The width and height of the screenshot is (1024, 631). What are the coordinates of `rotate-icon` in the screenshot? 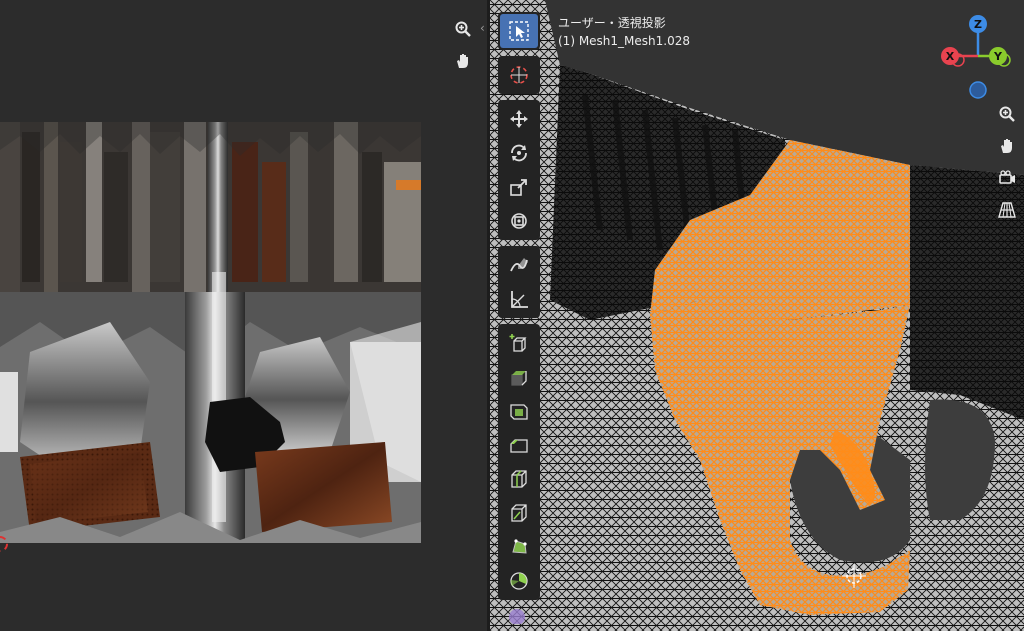 It's located at (519, 153).